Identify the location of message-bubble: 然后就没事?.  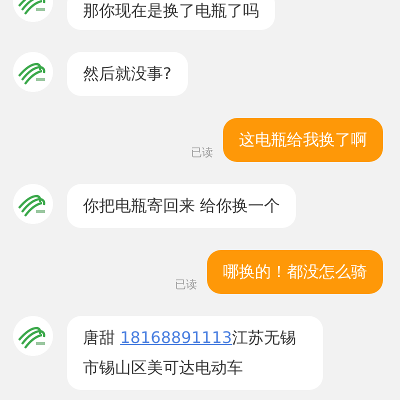
(127, 74).